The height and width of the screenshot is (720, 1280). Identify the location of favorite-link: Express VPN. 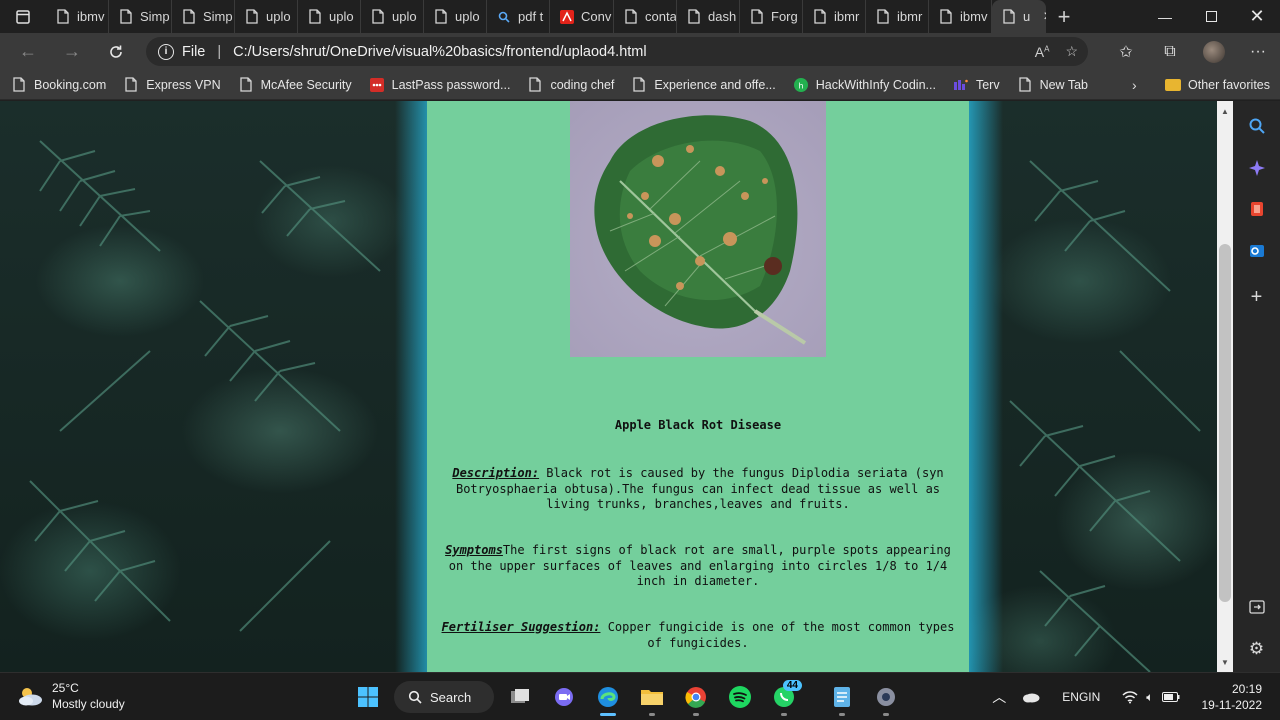
(172, 85).